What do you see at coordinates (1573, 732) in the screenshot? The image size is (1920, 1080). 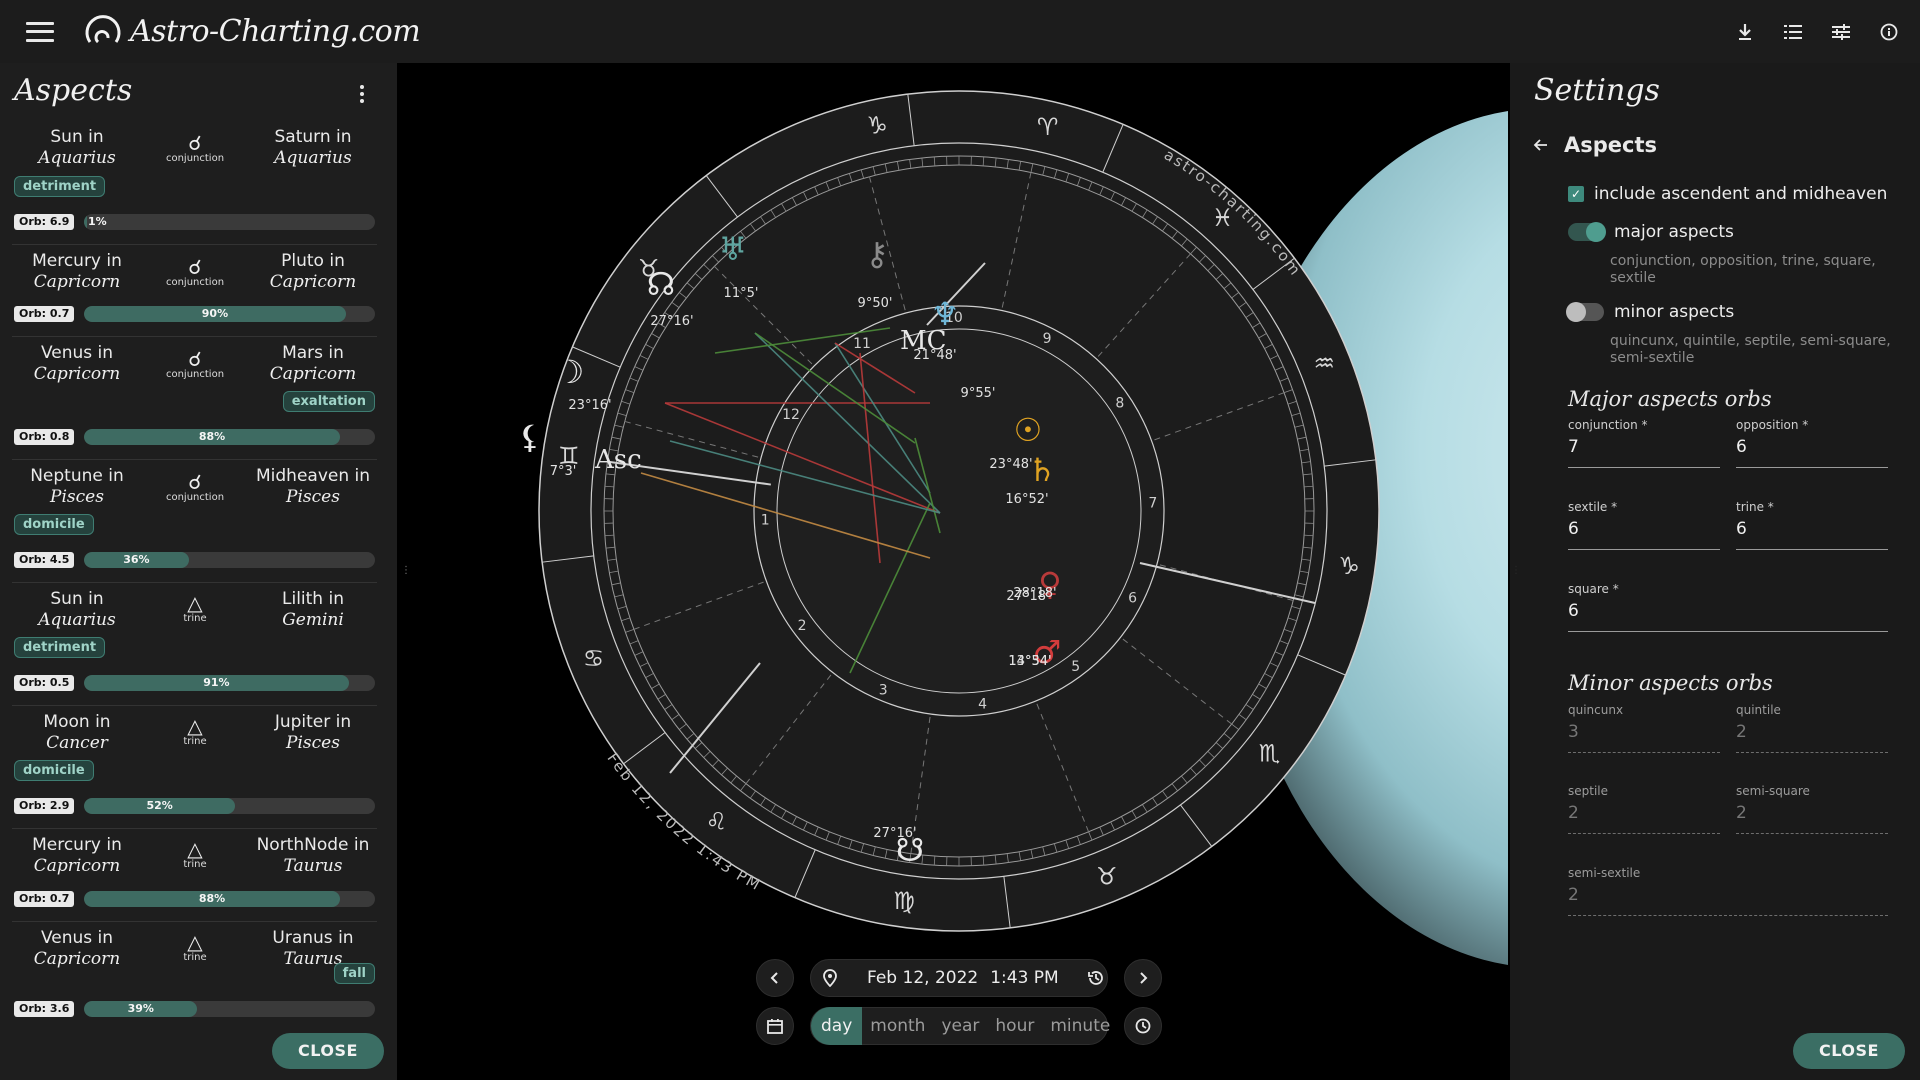 I see `quincunx-orb-value: 3` at bounding box center [1573, 732].